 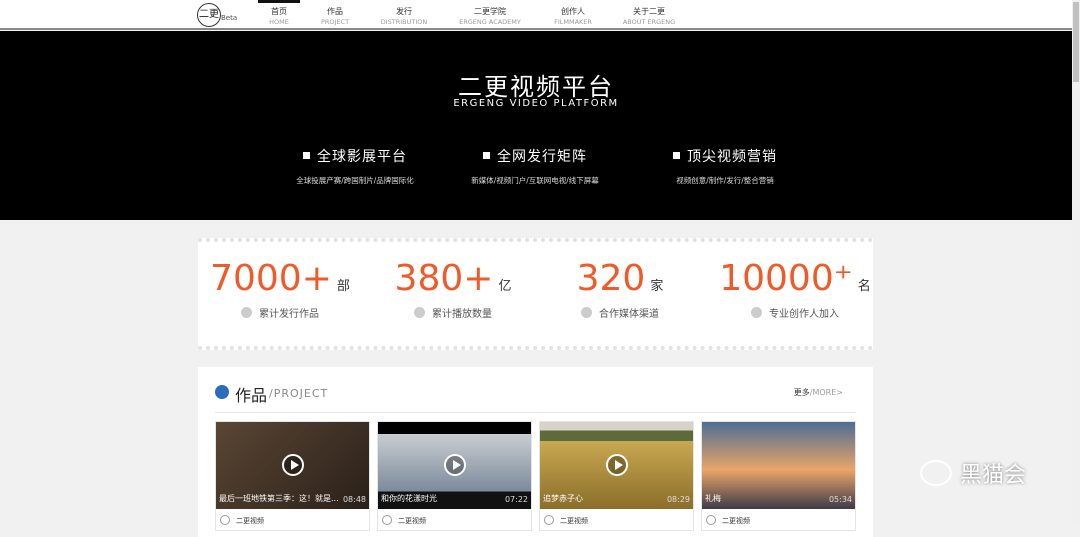 What do you see at coordinates (209, 15) in the screenshot?
I see `logo: 二更` at bounding box center [209, 15].